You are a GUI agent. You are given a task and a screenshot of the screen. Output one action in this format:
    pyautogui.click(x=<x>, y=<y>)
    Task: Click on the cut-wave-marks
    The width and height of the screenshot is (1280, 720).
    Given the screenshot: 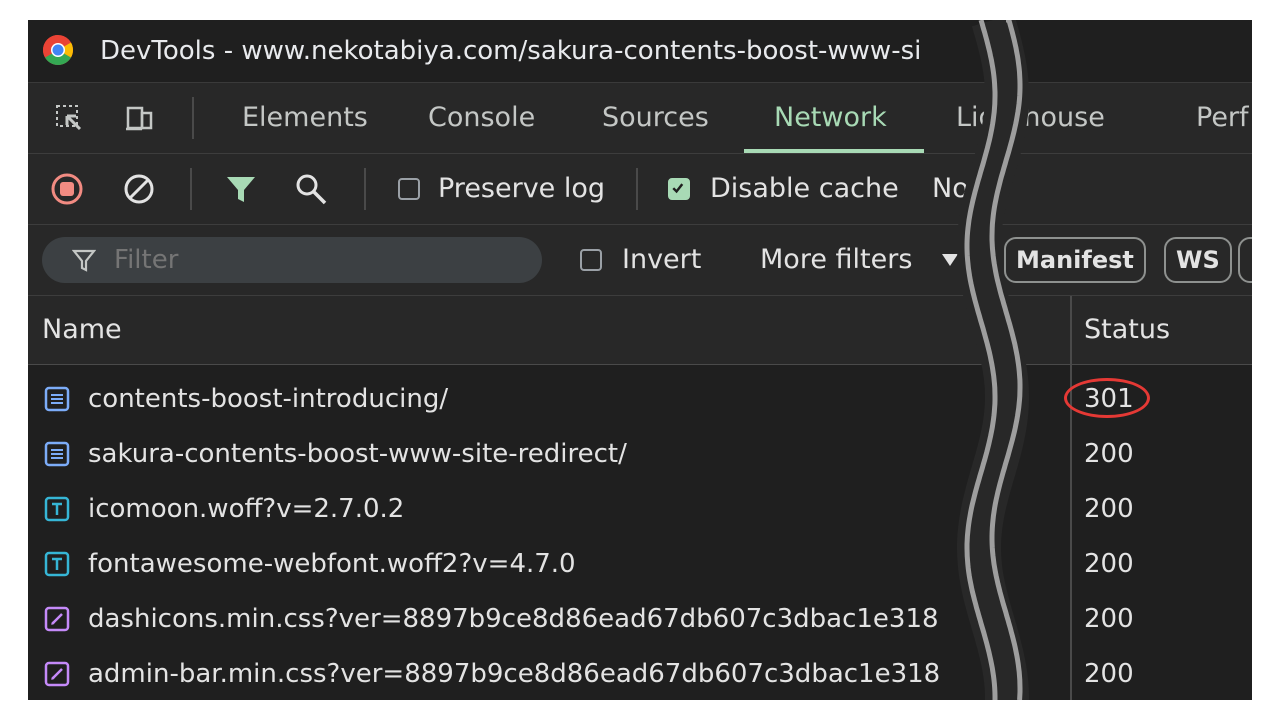 What is the action you would take?
    pyautogui.click(x=993, y=360)
    